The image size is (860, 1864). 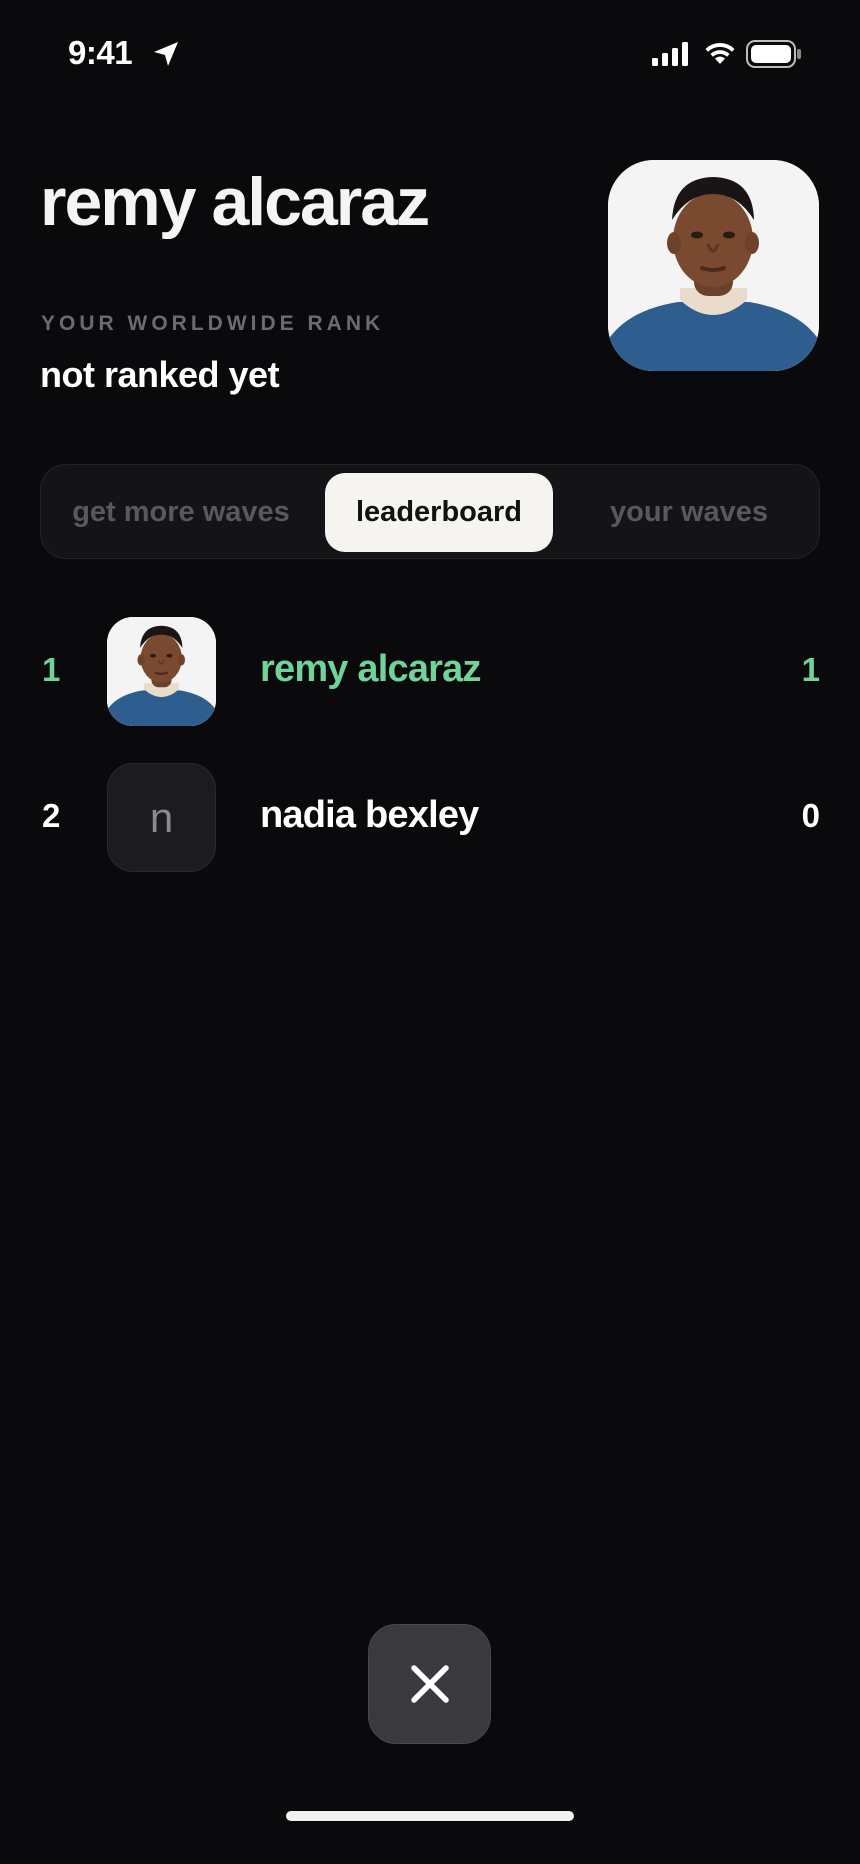 What do you see at coordinates (166, 54) in the screenshot?
I see `location-arrow-icon` at bounding box center [166, 54].